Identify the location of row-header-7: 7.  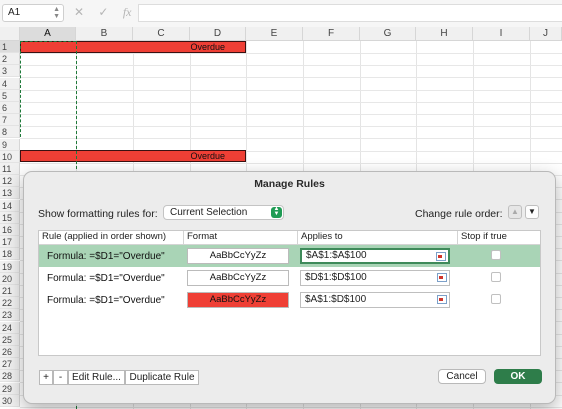
(10, 120).